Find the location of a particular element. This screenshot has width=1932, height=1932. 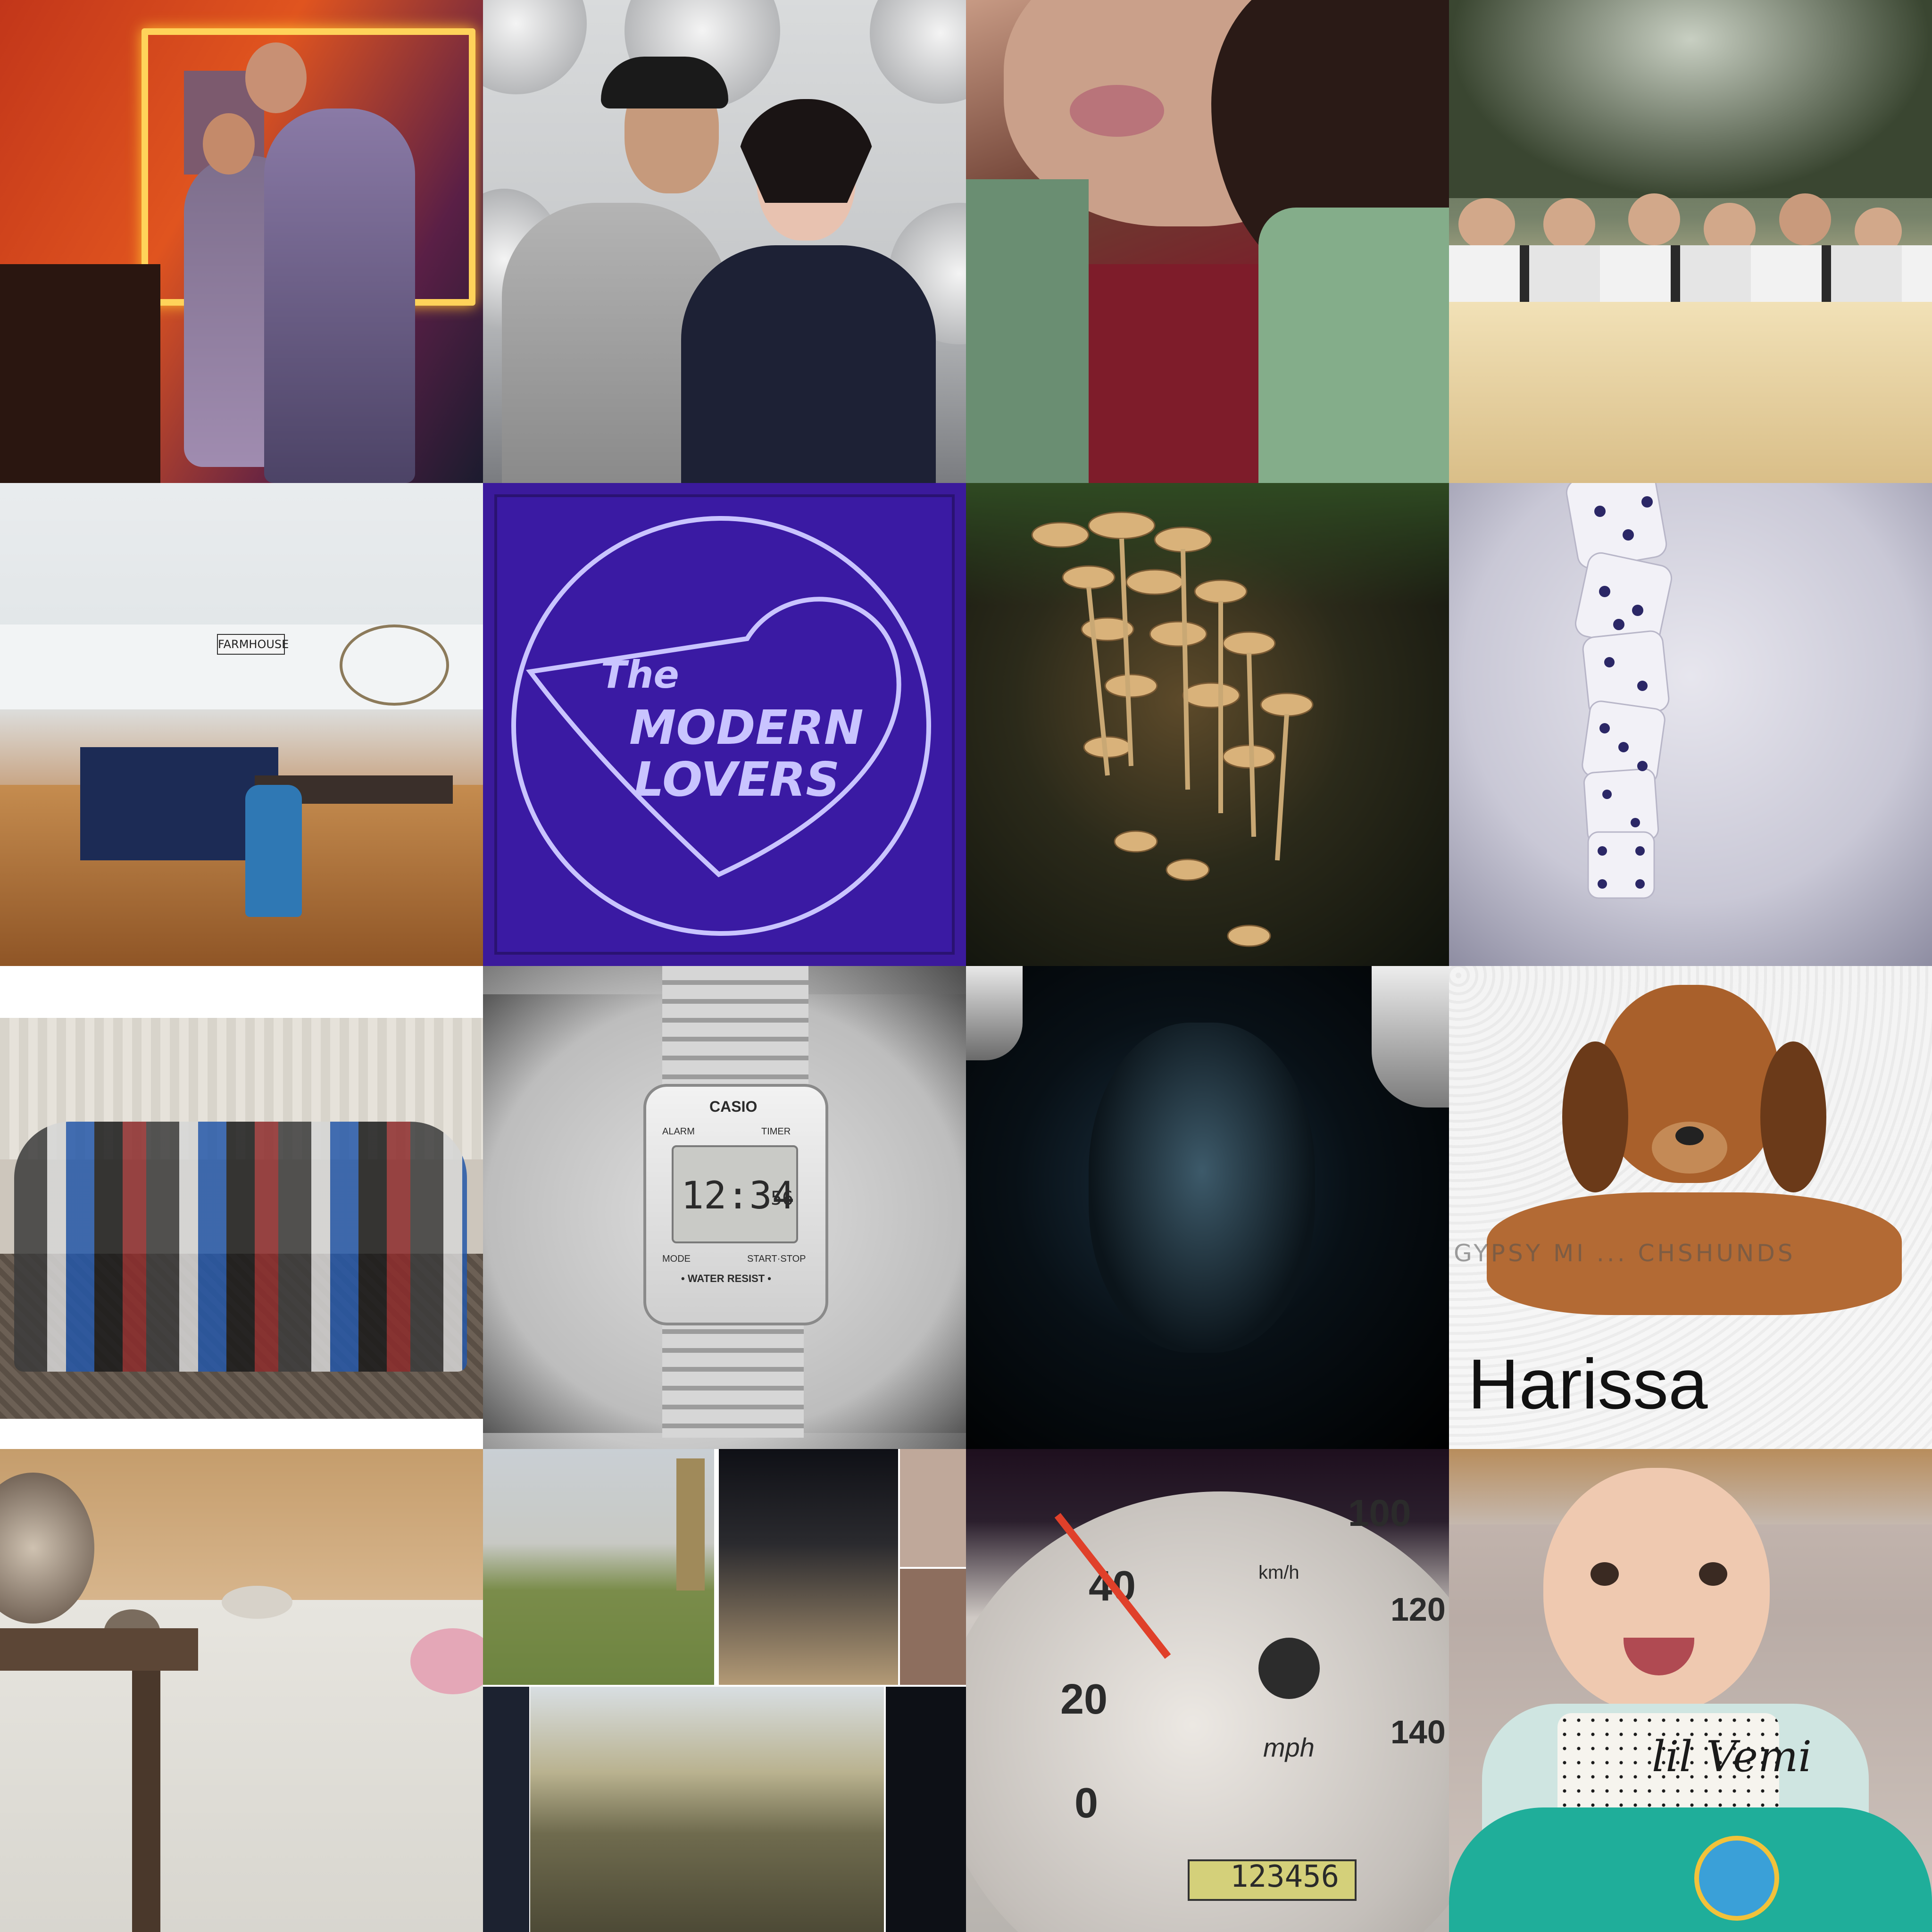

gauge-120: 120 is located at coordinates (1419, 1610).